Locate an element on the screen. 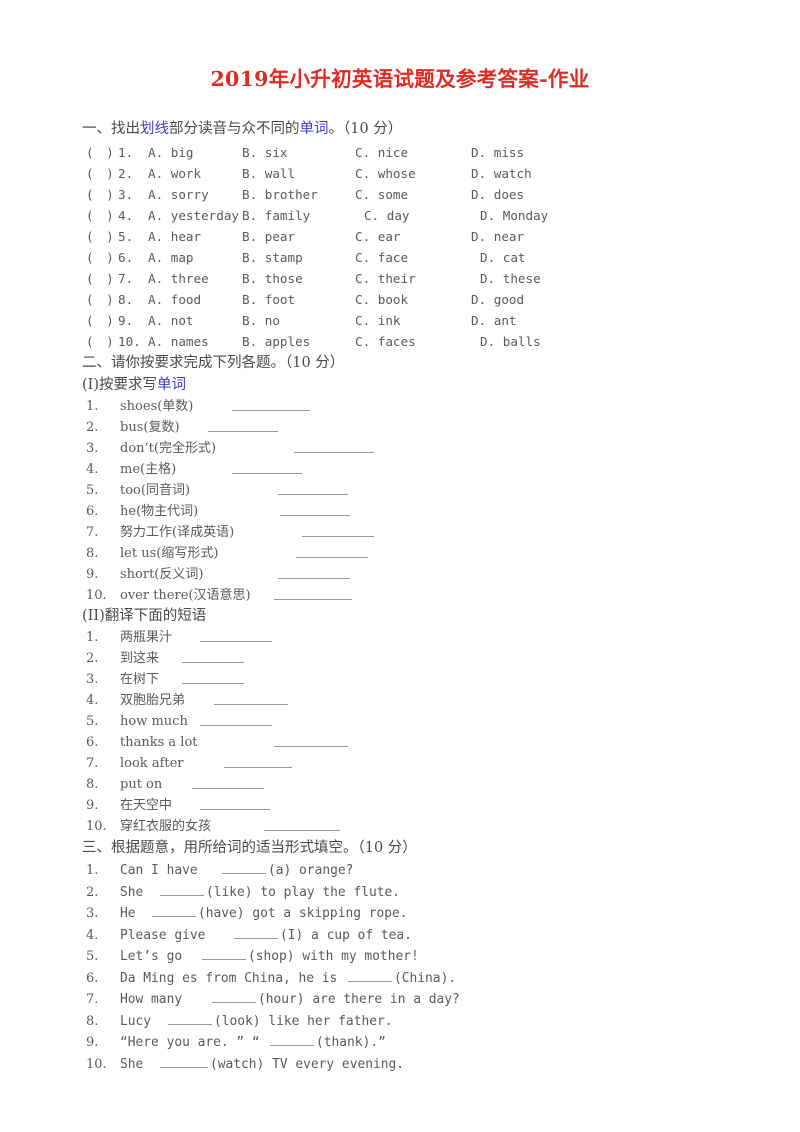 The width and height of the screenshot is (800, 1132). option-b: B. wall is located at coordinates (268, 173).